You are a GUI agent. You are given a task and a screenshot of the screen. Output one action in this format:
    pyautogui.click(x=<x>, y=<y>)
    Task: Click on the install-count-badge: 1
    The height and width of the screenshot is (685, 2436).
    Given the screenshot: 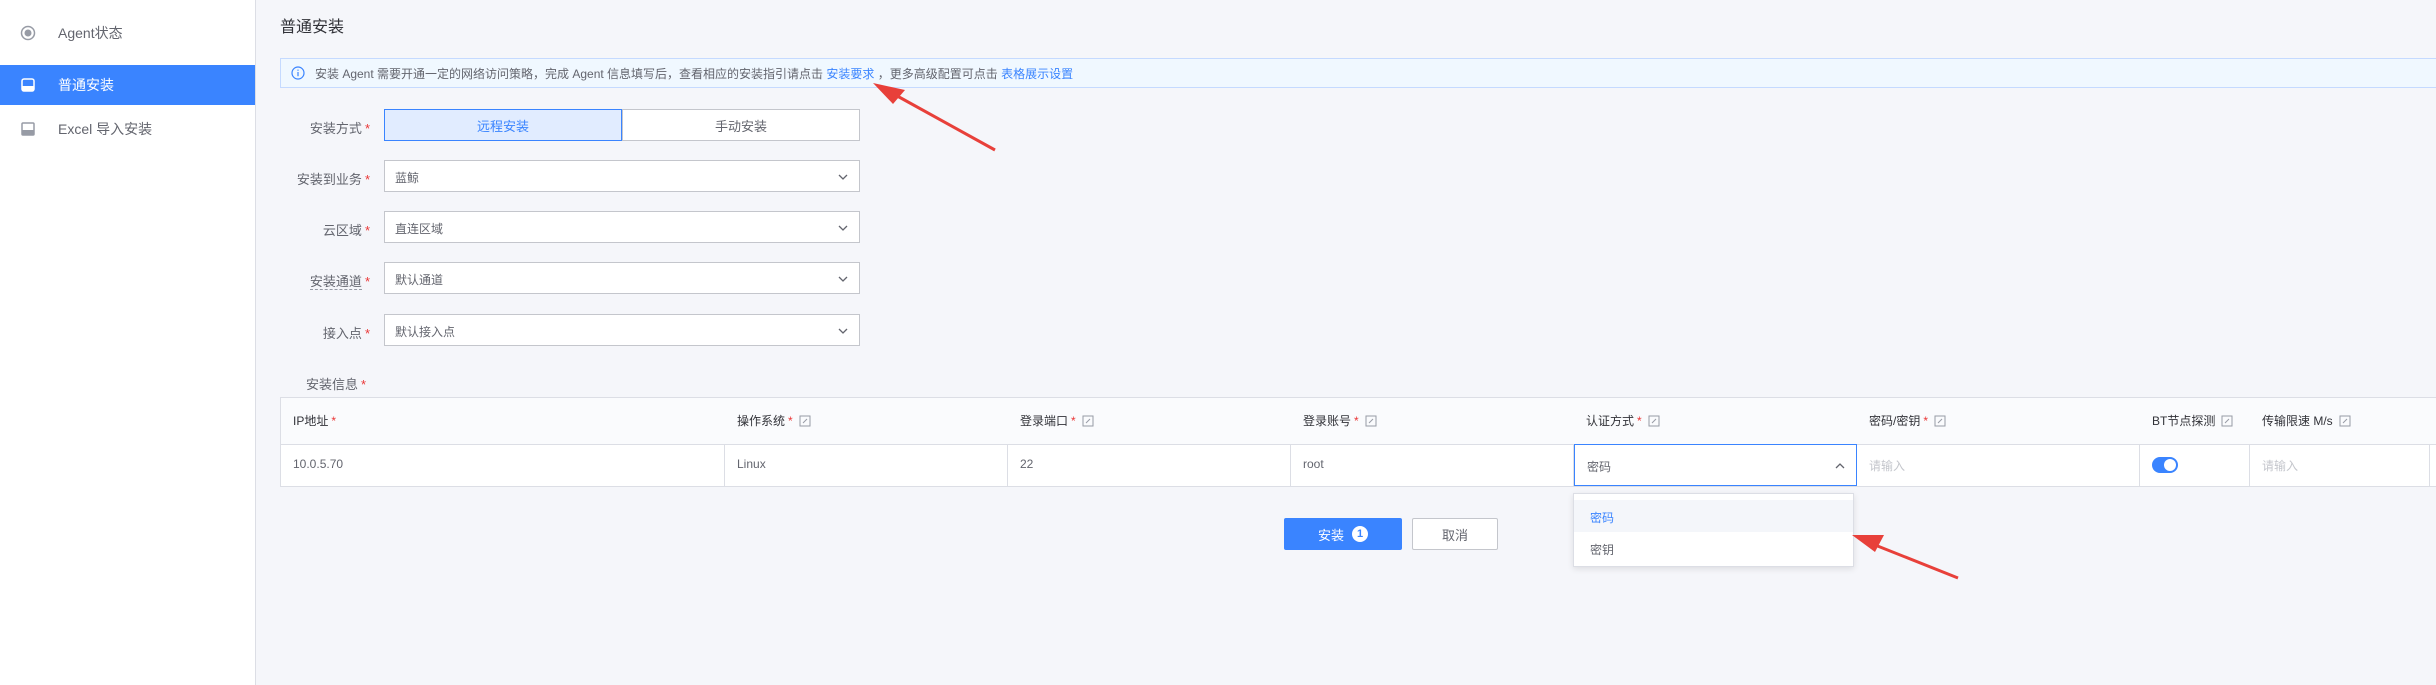 What is the action you would take?
    pyautogui.click(x=1360, y=534)
    